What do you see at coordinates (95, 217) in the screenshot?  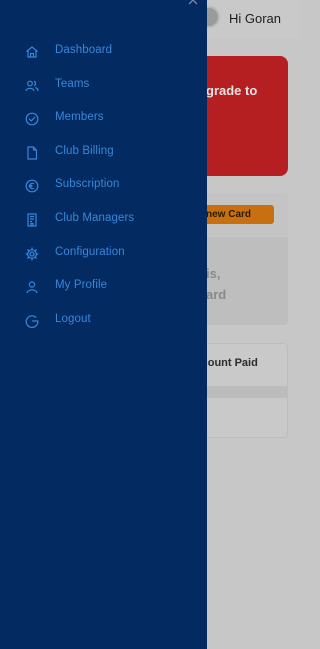 I see `sidebar-item-label: Club Managers` at bounding box center [95, 217].